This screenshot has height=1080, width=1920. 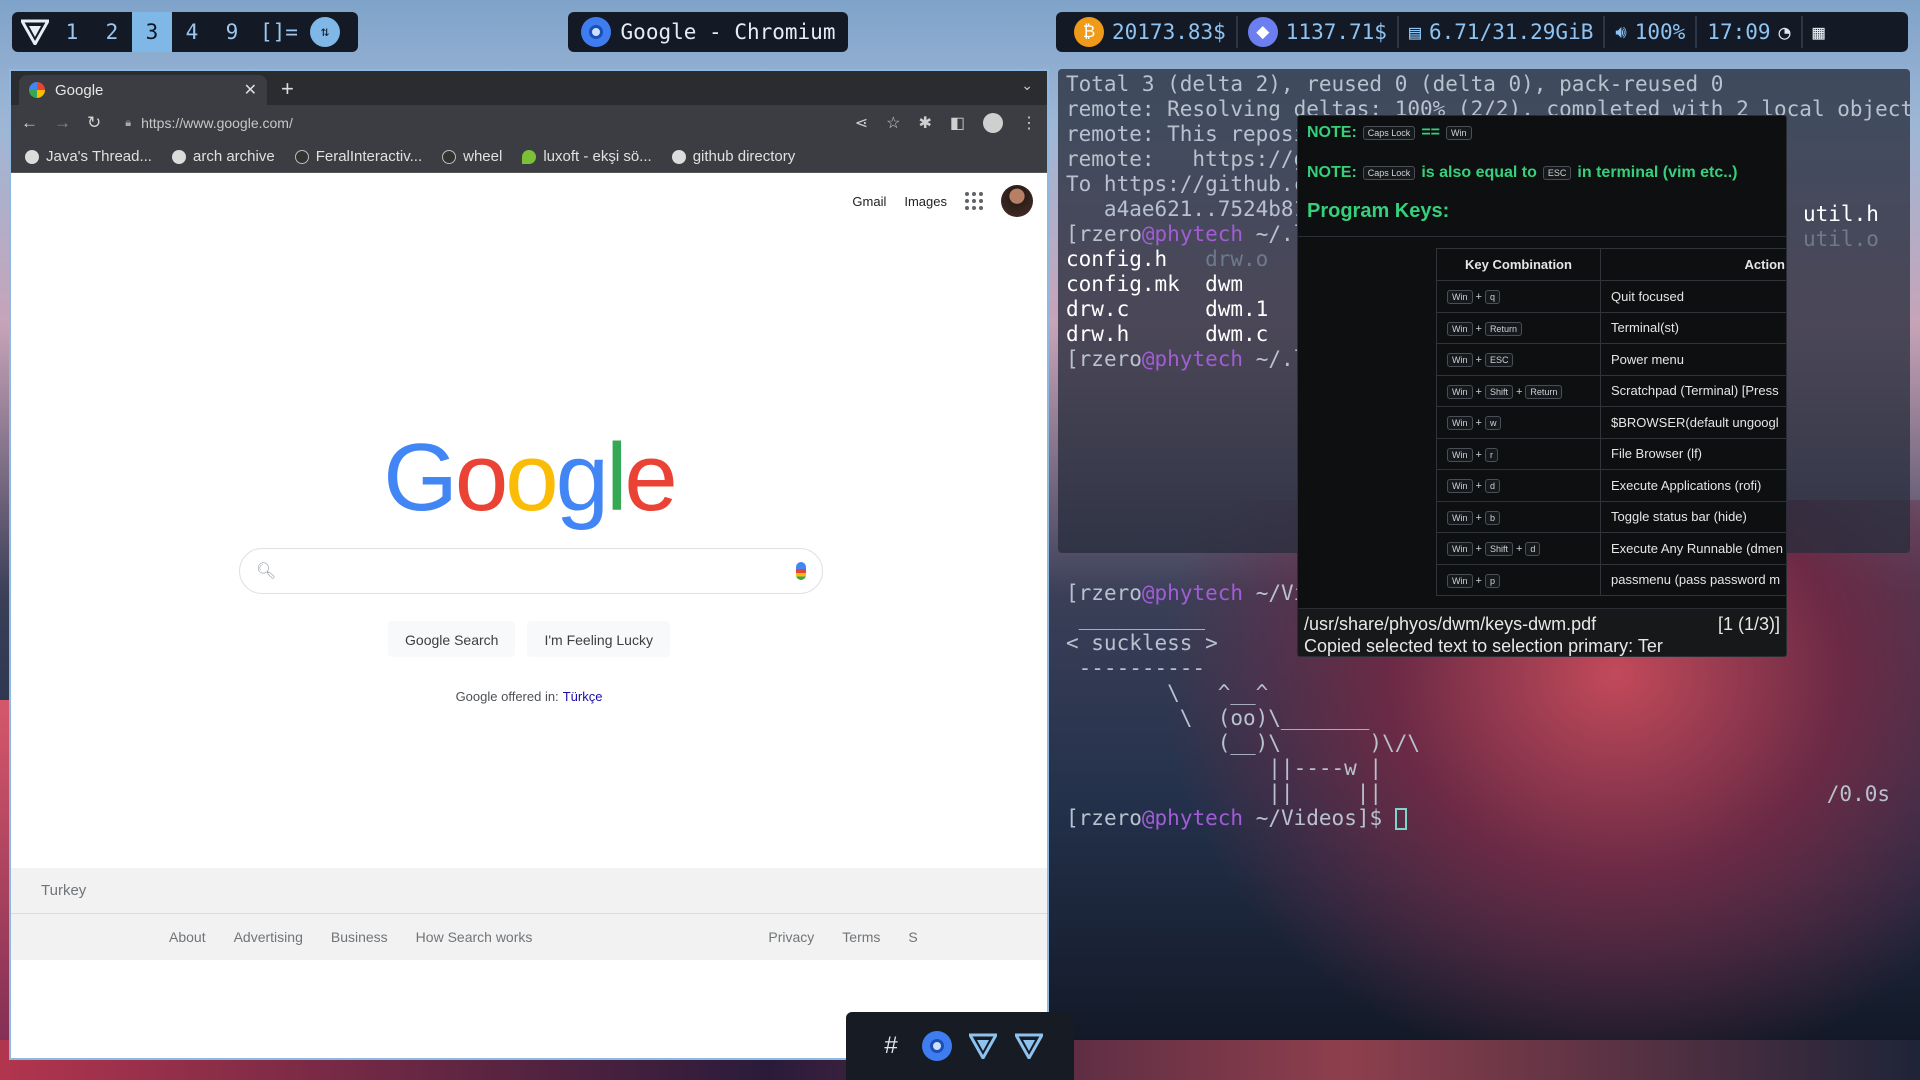 What do you see at coordinates (801, 571) in the screenshot?
I see `microphone-icon` at bounding box center [801, 571].